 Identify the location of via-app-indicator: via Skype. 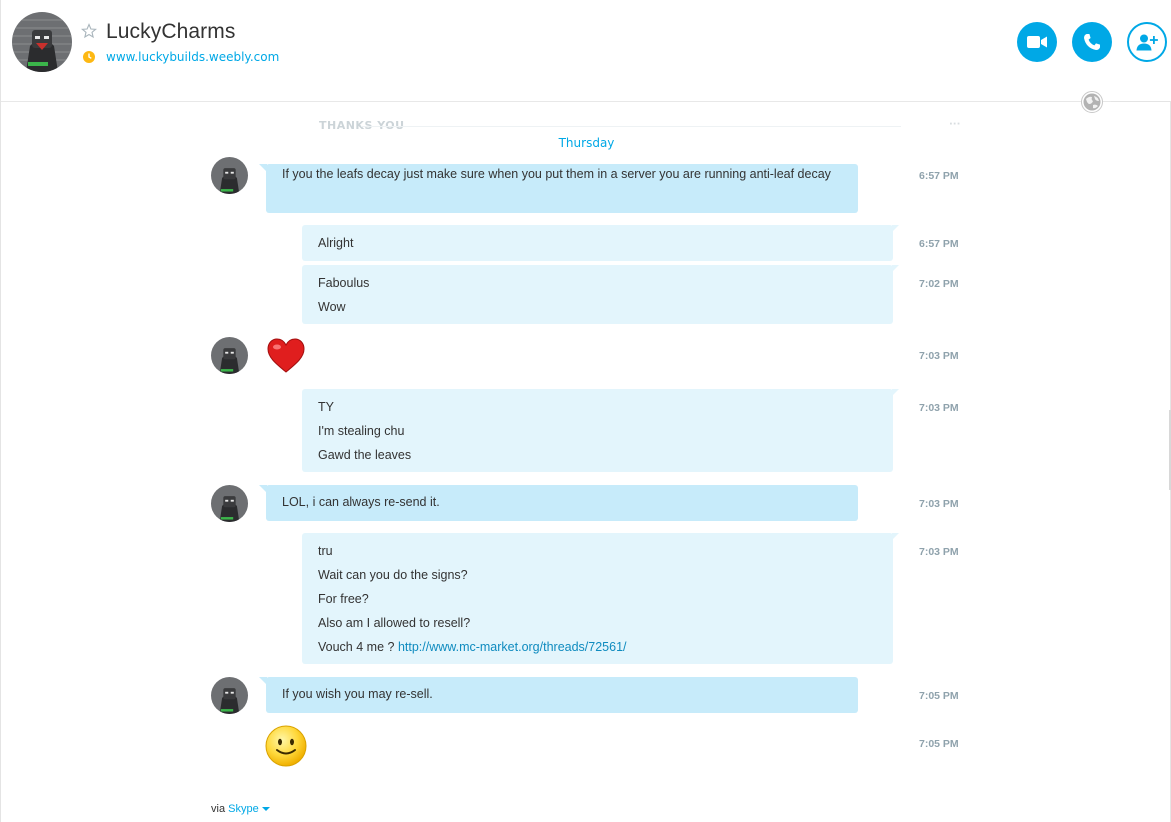
(240, 809).